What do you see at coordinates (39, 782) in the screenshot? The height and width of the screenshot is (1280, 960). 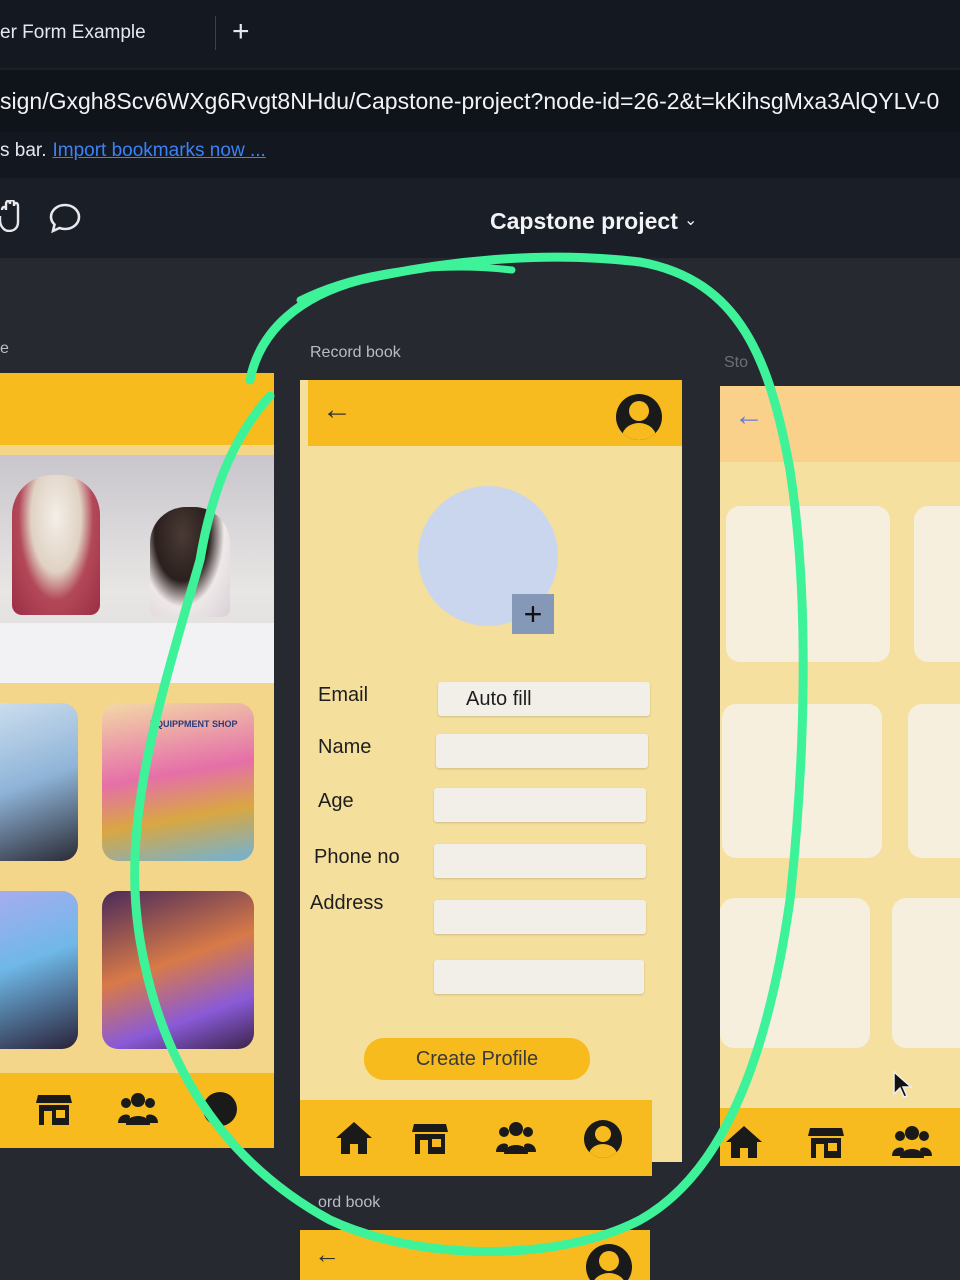 I see `vet-thumbnail` at bounding box center [39, 782].